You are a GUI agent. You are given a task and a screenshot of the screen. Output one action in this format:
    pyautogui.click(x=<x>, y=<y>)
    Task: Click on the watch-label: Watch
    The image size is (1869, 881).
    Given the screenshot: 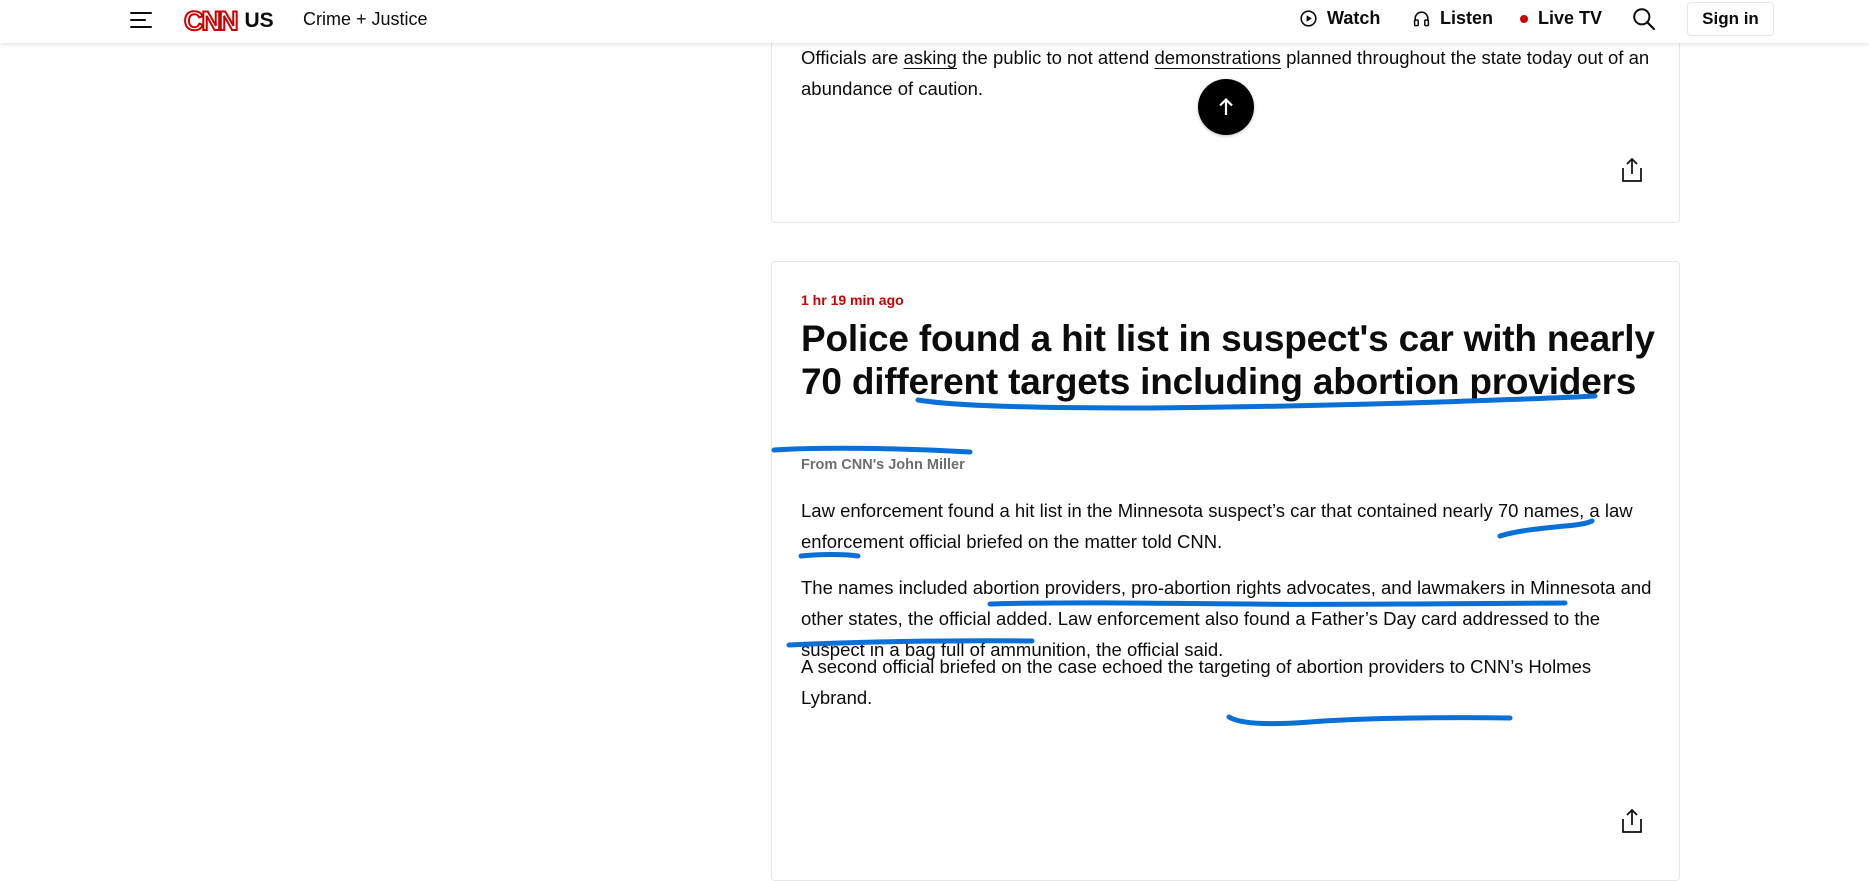 What is the action you would take?
    pyautogui.click(x=1354, y=18)
    